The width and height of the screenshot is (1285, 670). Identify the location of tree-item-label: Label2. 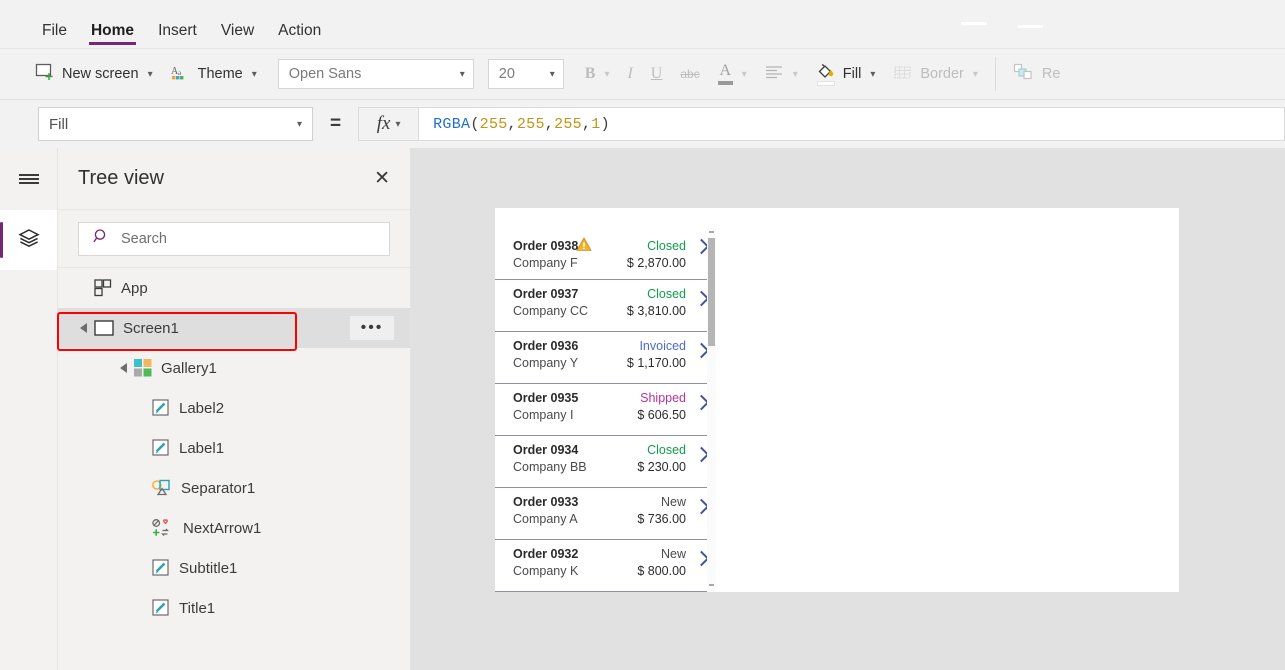
(202, 408).